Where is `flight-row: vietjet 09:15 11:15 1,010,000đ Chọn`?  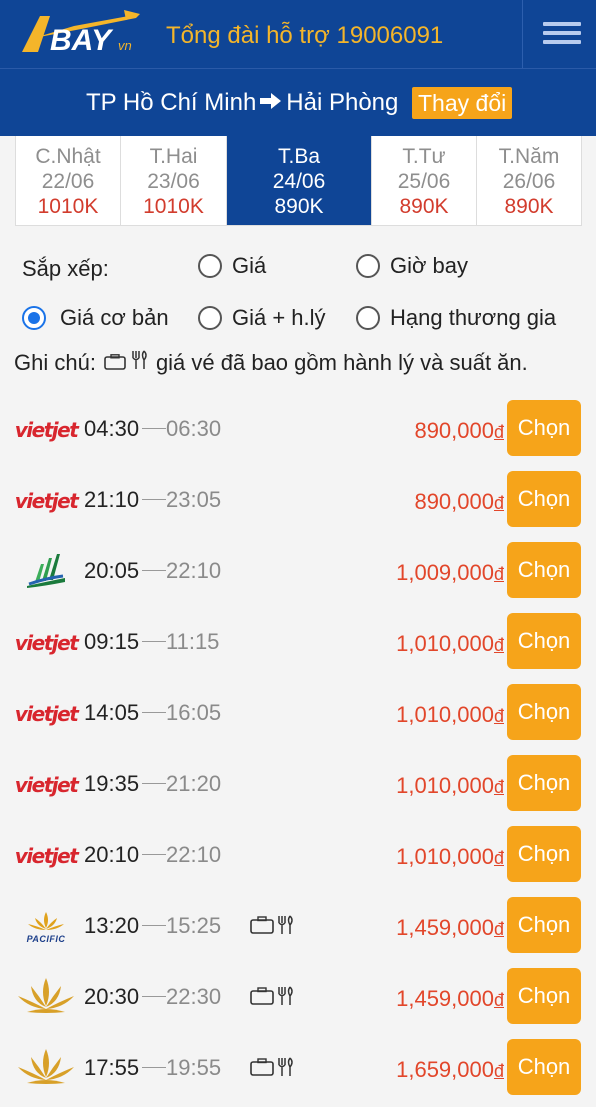
flight-row: vietjet 09:15 11:15 1,010,000đ Chọn is located at coordinates (298, 644).